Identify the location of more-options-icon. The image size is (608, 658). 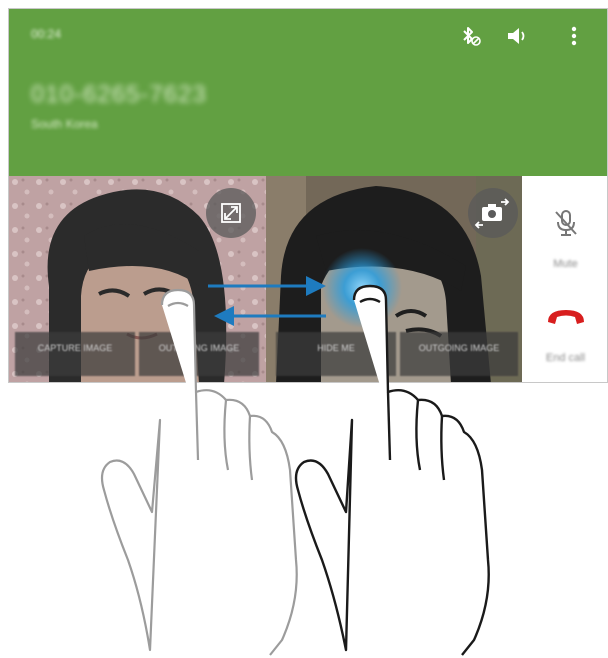
(574, 36).